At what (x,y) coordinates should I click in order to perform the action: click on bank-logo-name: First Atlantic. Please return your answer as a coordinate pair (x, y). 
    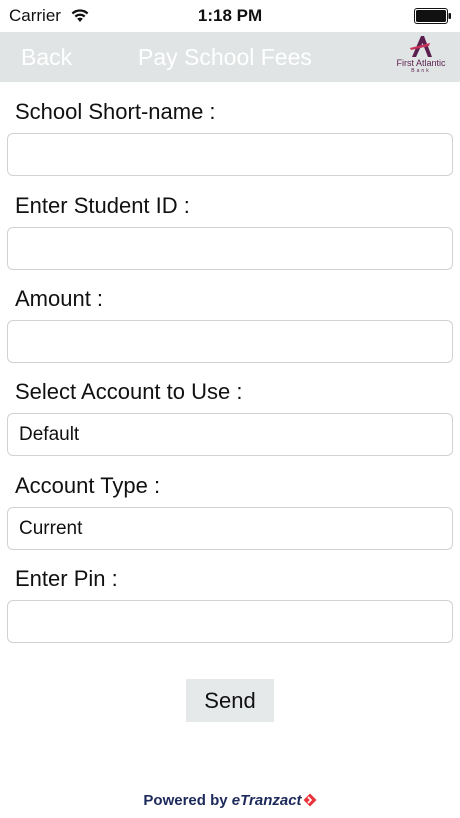
    Looking at the image, I should click on (421, 63).